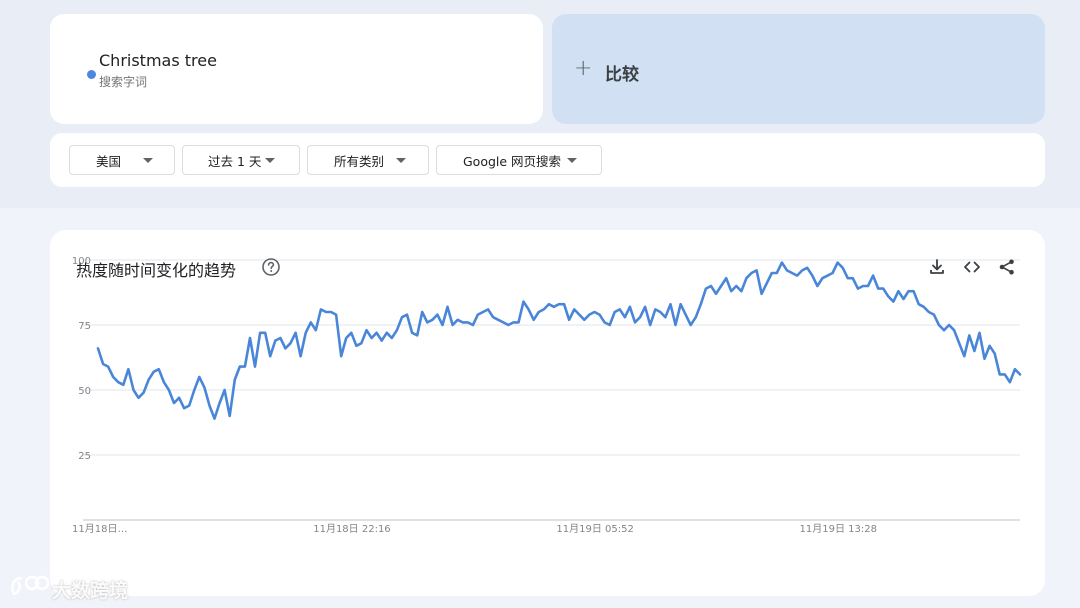 This screenshot has width=1080, height=608. I want to click on y-tick-label: 25, so click(84, 456).